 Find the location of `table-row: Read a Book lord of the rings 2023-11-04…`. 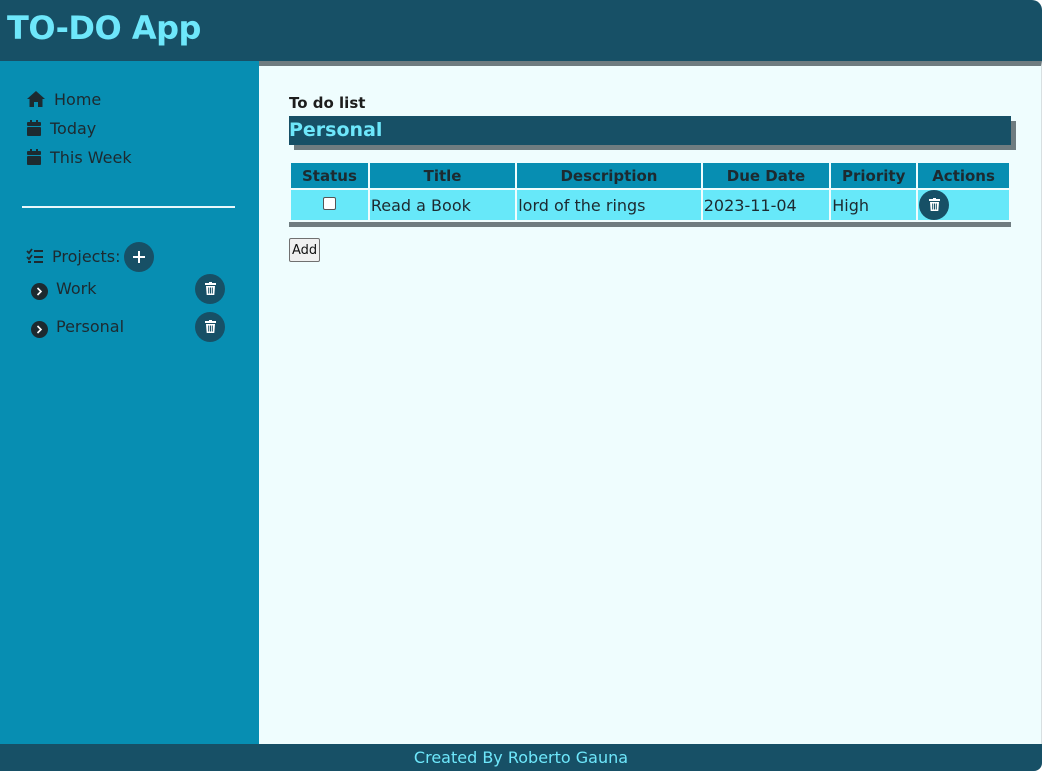

table-row: Read a Book lord of the rings 2023-11-04… is located at coordinates (650, 205).